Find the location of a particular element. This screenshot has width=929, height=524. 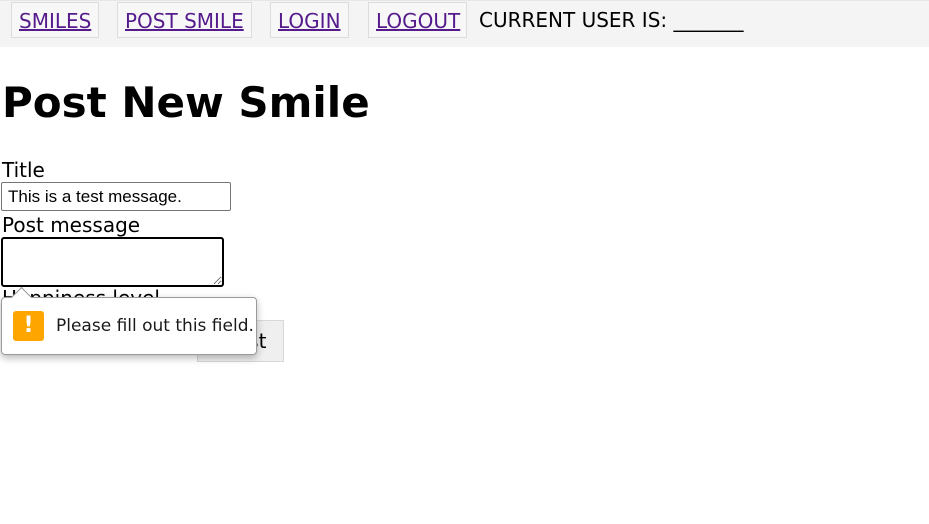

nav-link-login: LOGIN is located at coordinates (309, 20).